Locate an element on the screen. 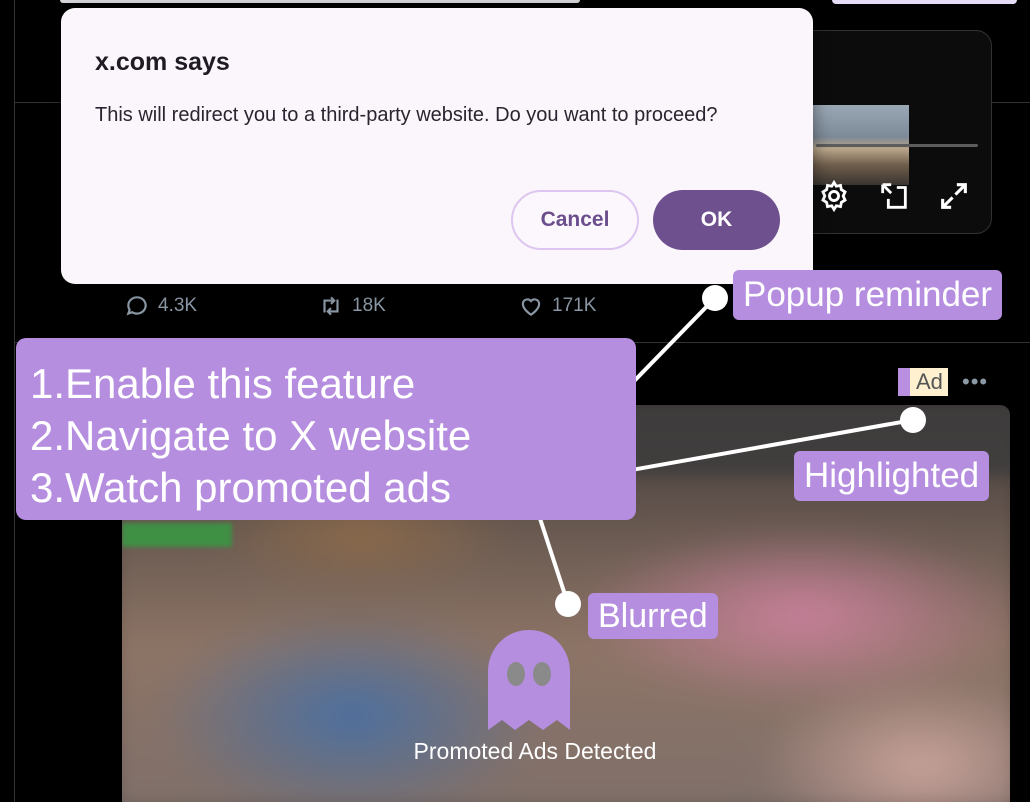  ghost-icon is located at coordinates (529, 680).